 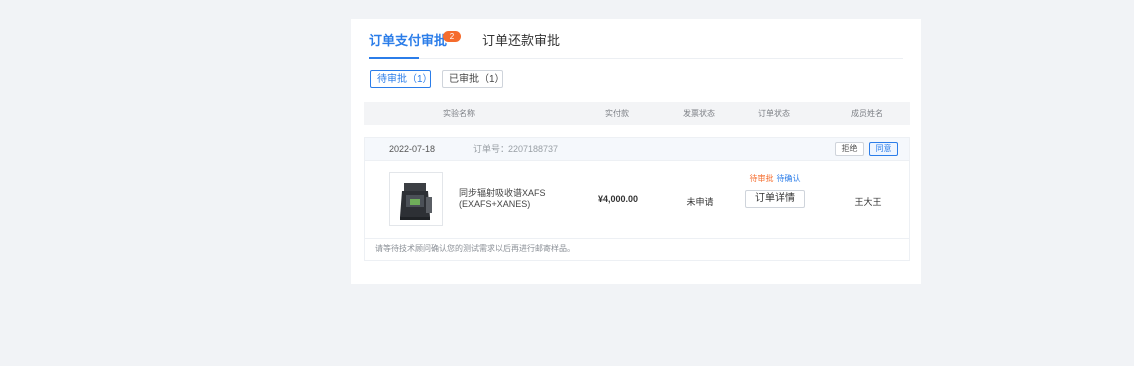 I want to click on tab-label: 订单还款审批, so click(x=521, y=40).